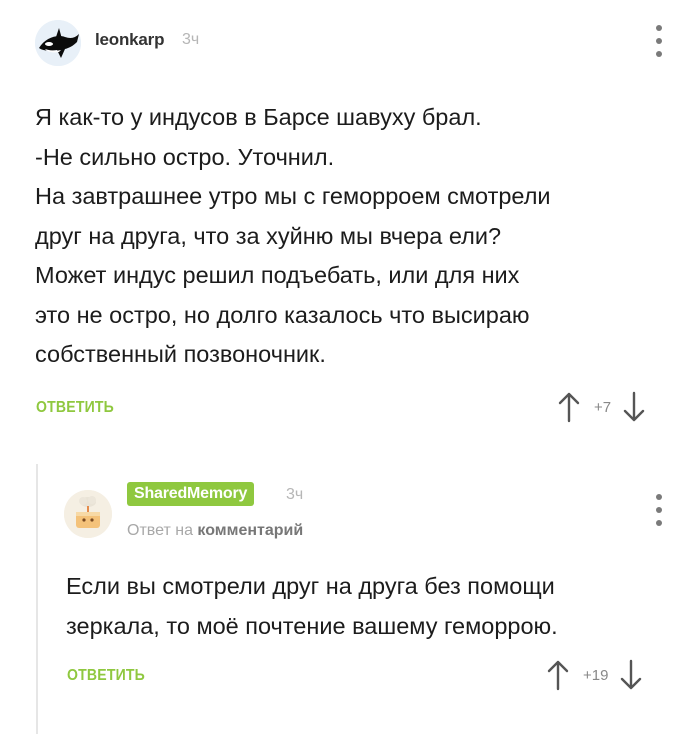 Image resolution: width=700 pixels, height=752 pixels. Describe the element at coordinates (277, 275) in the screenshot. I see `comment-line: Может индус решил подъебать, или для них` at that location.